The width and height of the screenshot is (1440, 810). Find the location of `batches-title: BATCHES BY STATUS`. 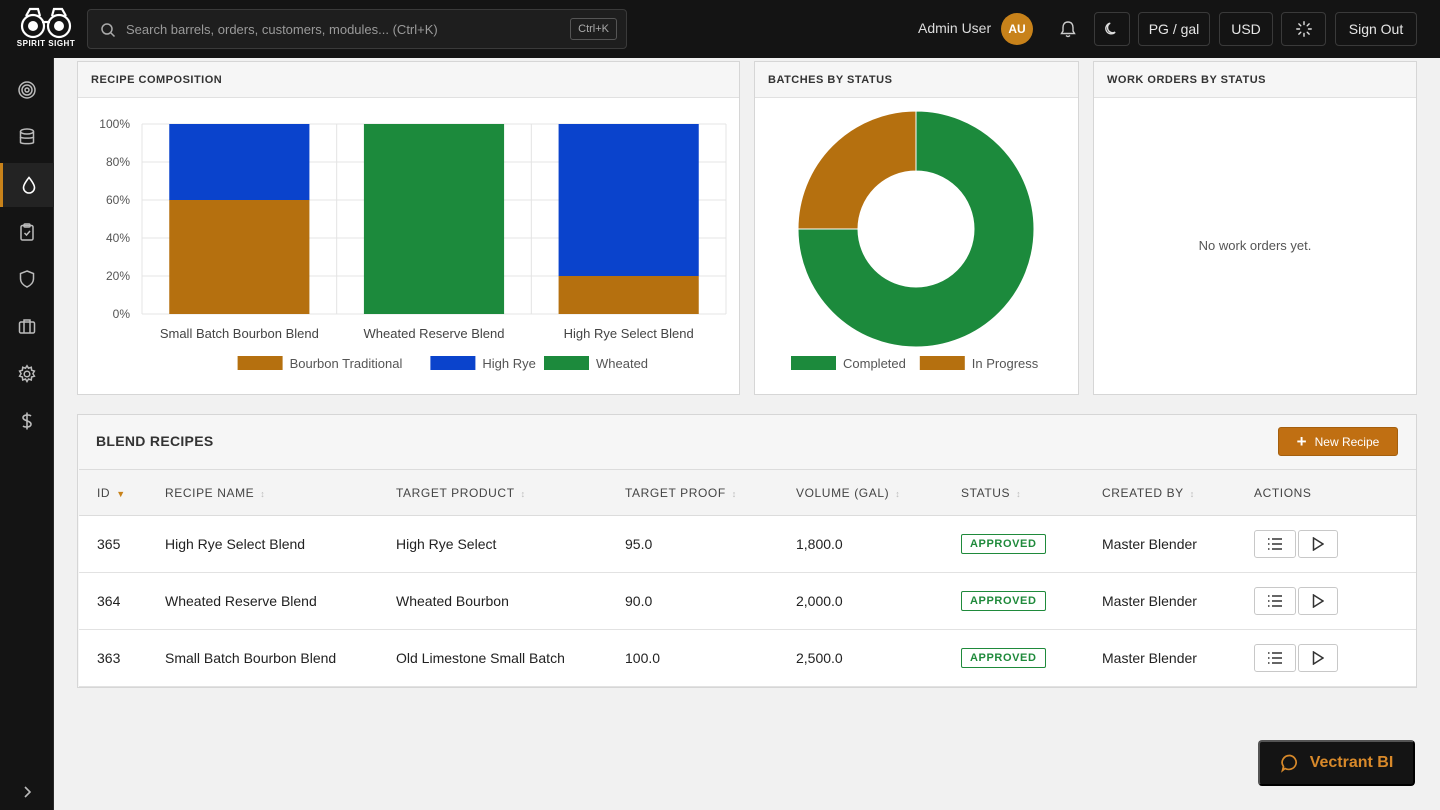

batches-title: BATCHES BY STATUS is located at coordinates (916, 80).